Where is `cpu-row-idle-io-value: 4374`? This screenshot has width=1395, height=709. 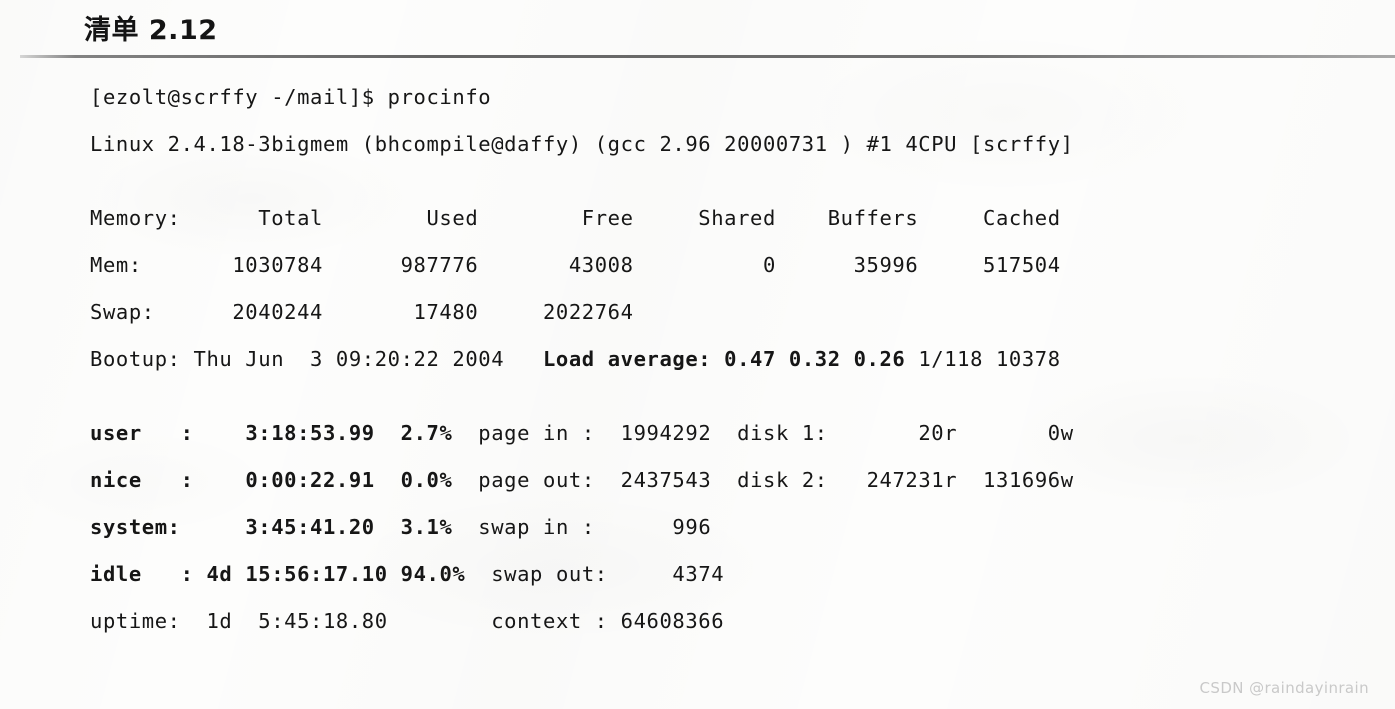 cpu-row-idle-io-value: 4374 is located at coordinates (666, 574).